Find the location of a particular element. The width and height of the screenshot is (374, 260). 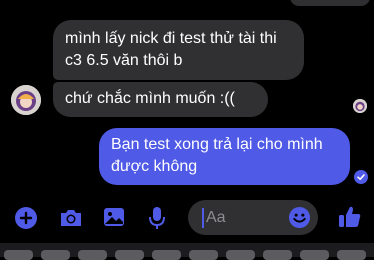

sender-avatar is located at coordinates (26, 100).